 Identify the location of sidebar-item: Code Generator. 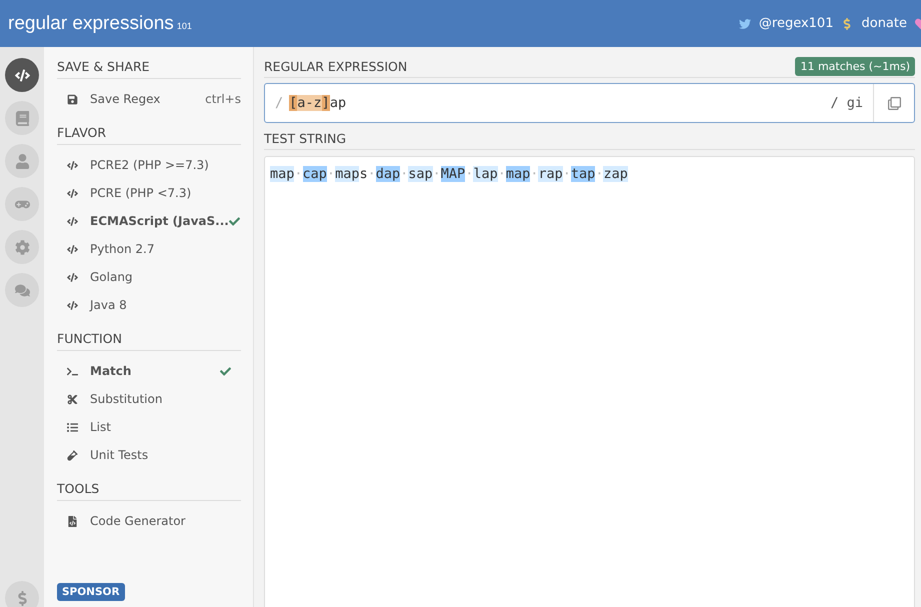
(149, 521).